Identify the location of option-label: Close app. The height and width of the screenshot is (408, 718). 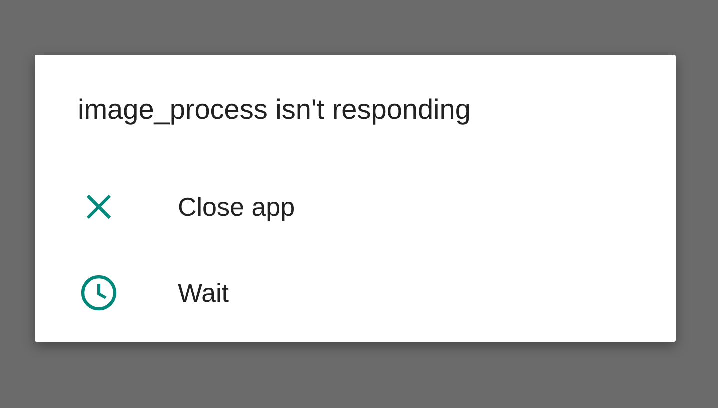
(237, 207).